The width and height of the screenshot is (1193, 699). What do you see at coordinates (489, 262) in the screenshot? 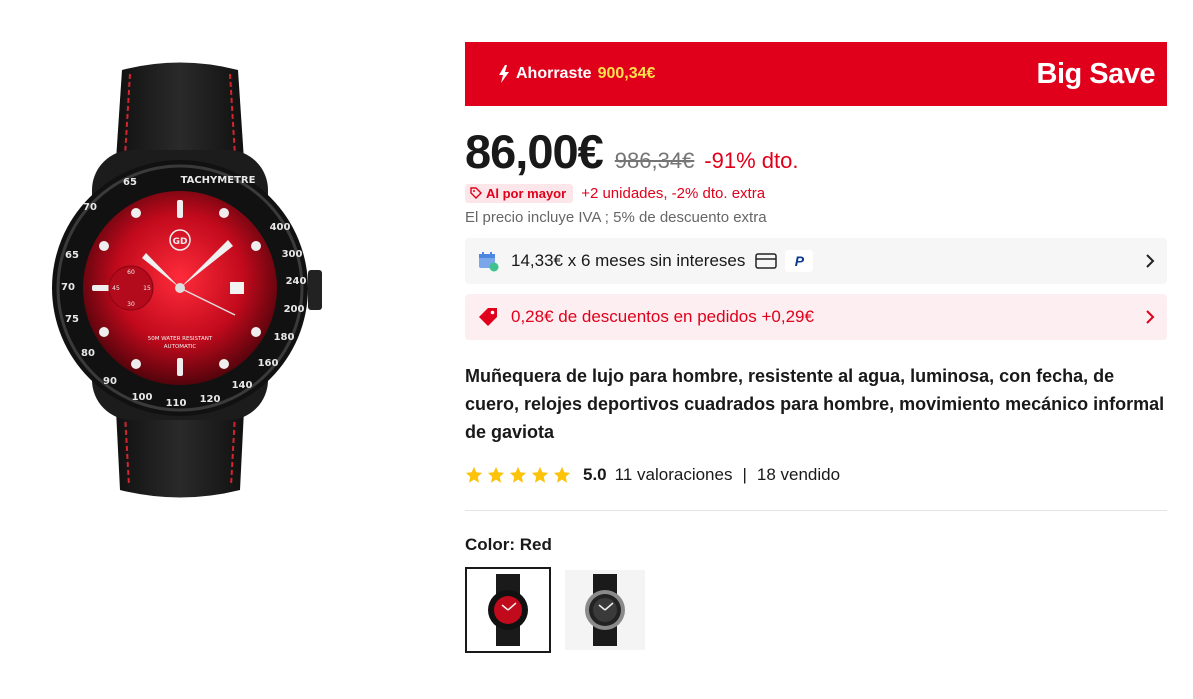
I see `calendar-payment-icon` at bounding box center [489, 262].